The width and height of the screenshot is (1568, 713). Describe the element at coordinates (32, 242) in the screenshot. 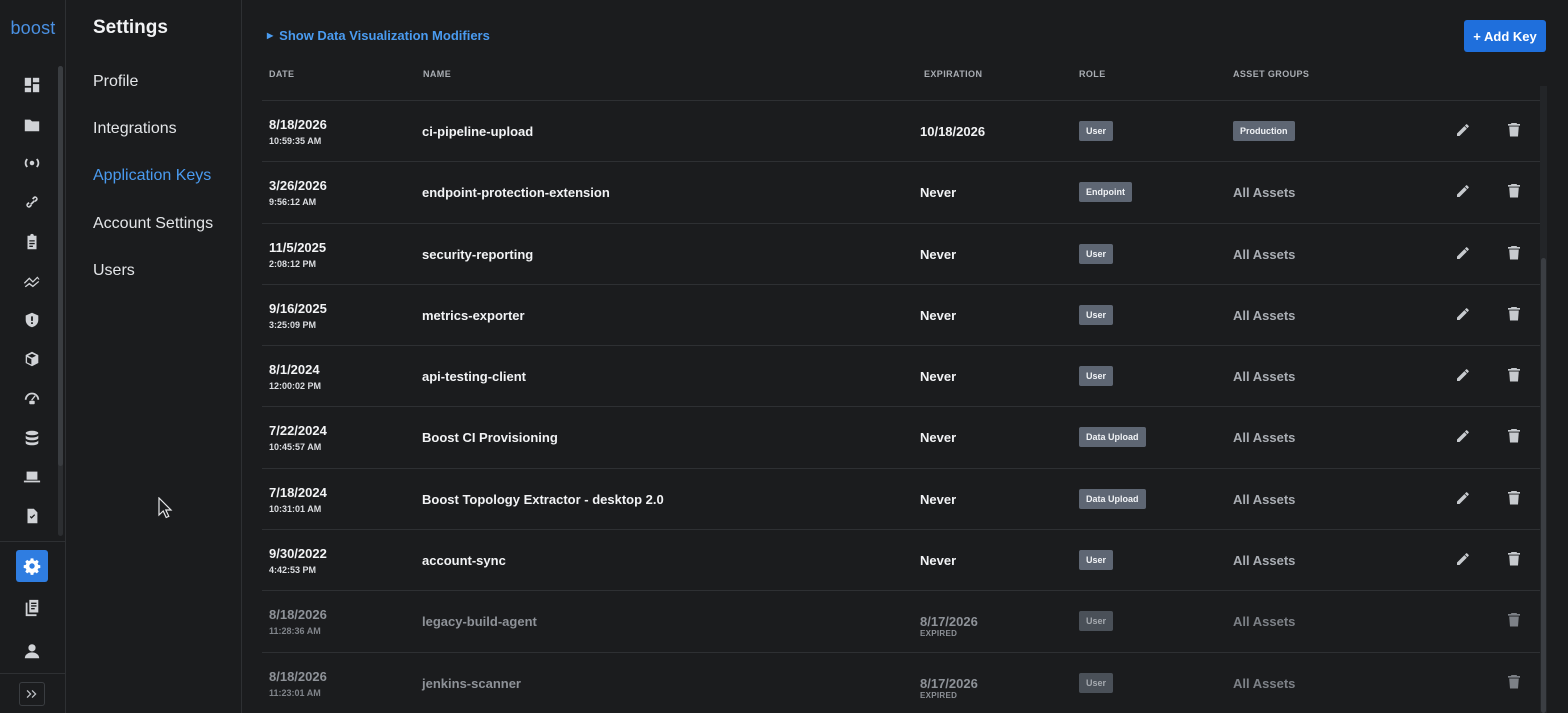

I see `clipboard-icon` at that location.